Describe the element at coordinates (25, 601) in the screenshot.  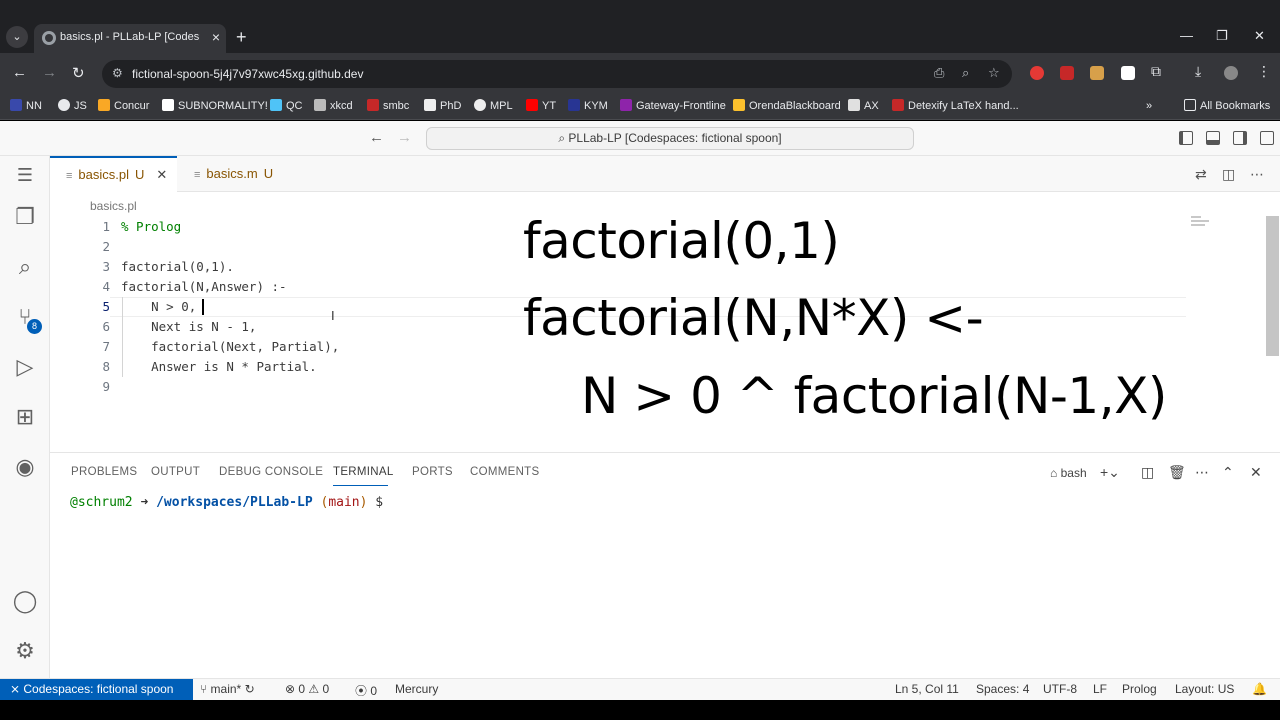
I see `account-icon: ◯` at that location.